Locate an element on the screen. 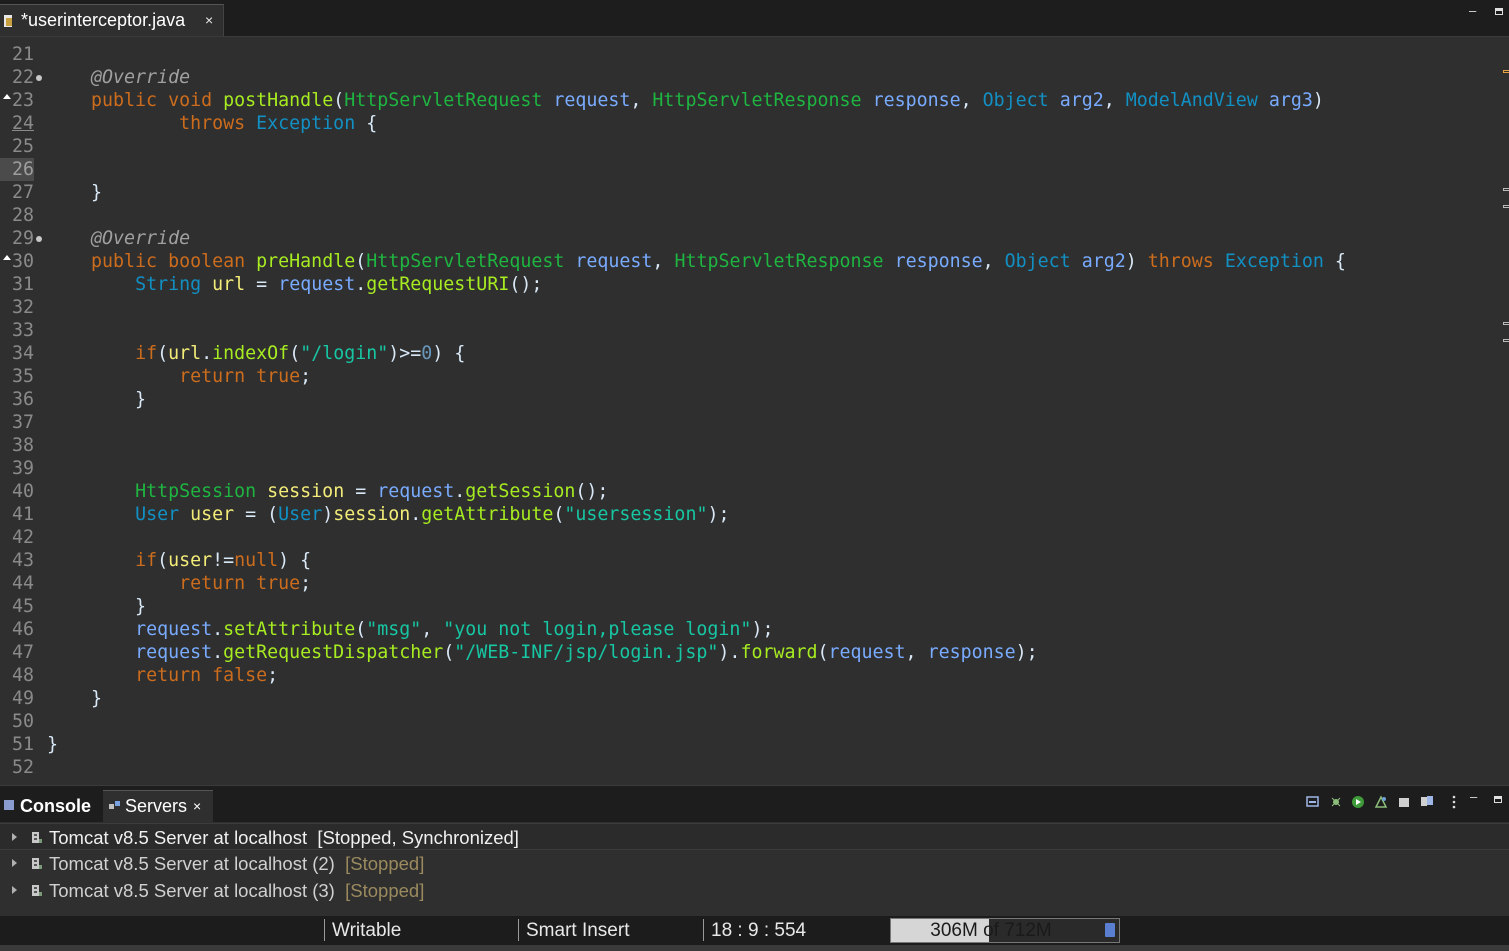 The width and height of the screenshot is (1509, 951). stop-server-icon is located at coordinates (1404, 802).